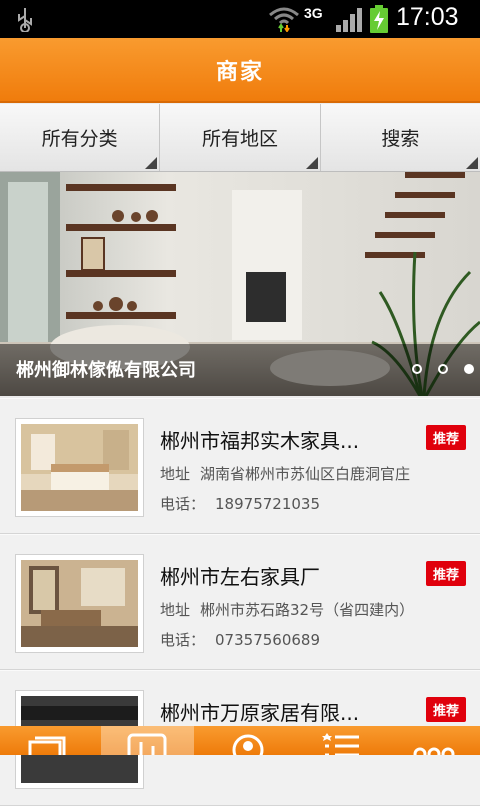 The height and width of the screenshot is (806, 480). I want to click on page-title: 商家, so click(239, 72).